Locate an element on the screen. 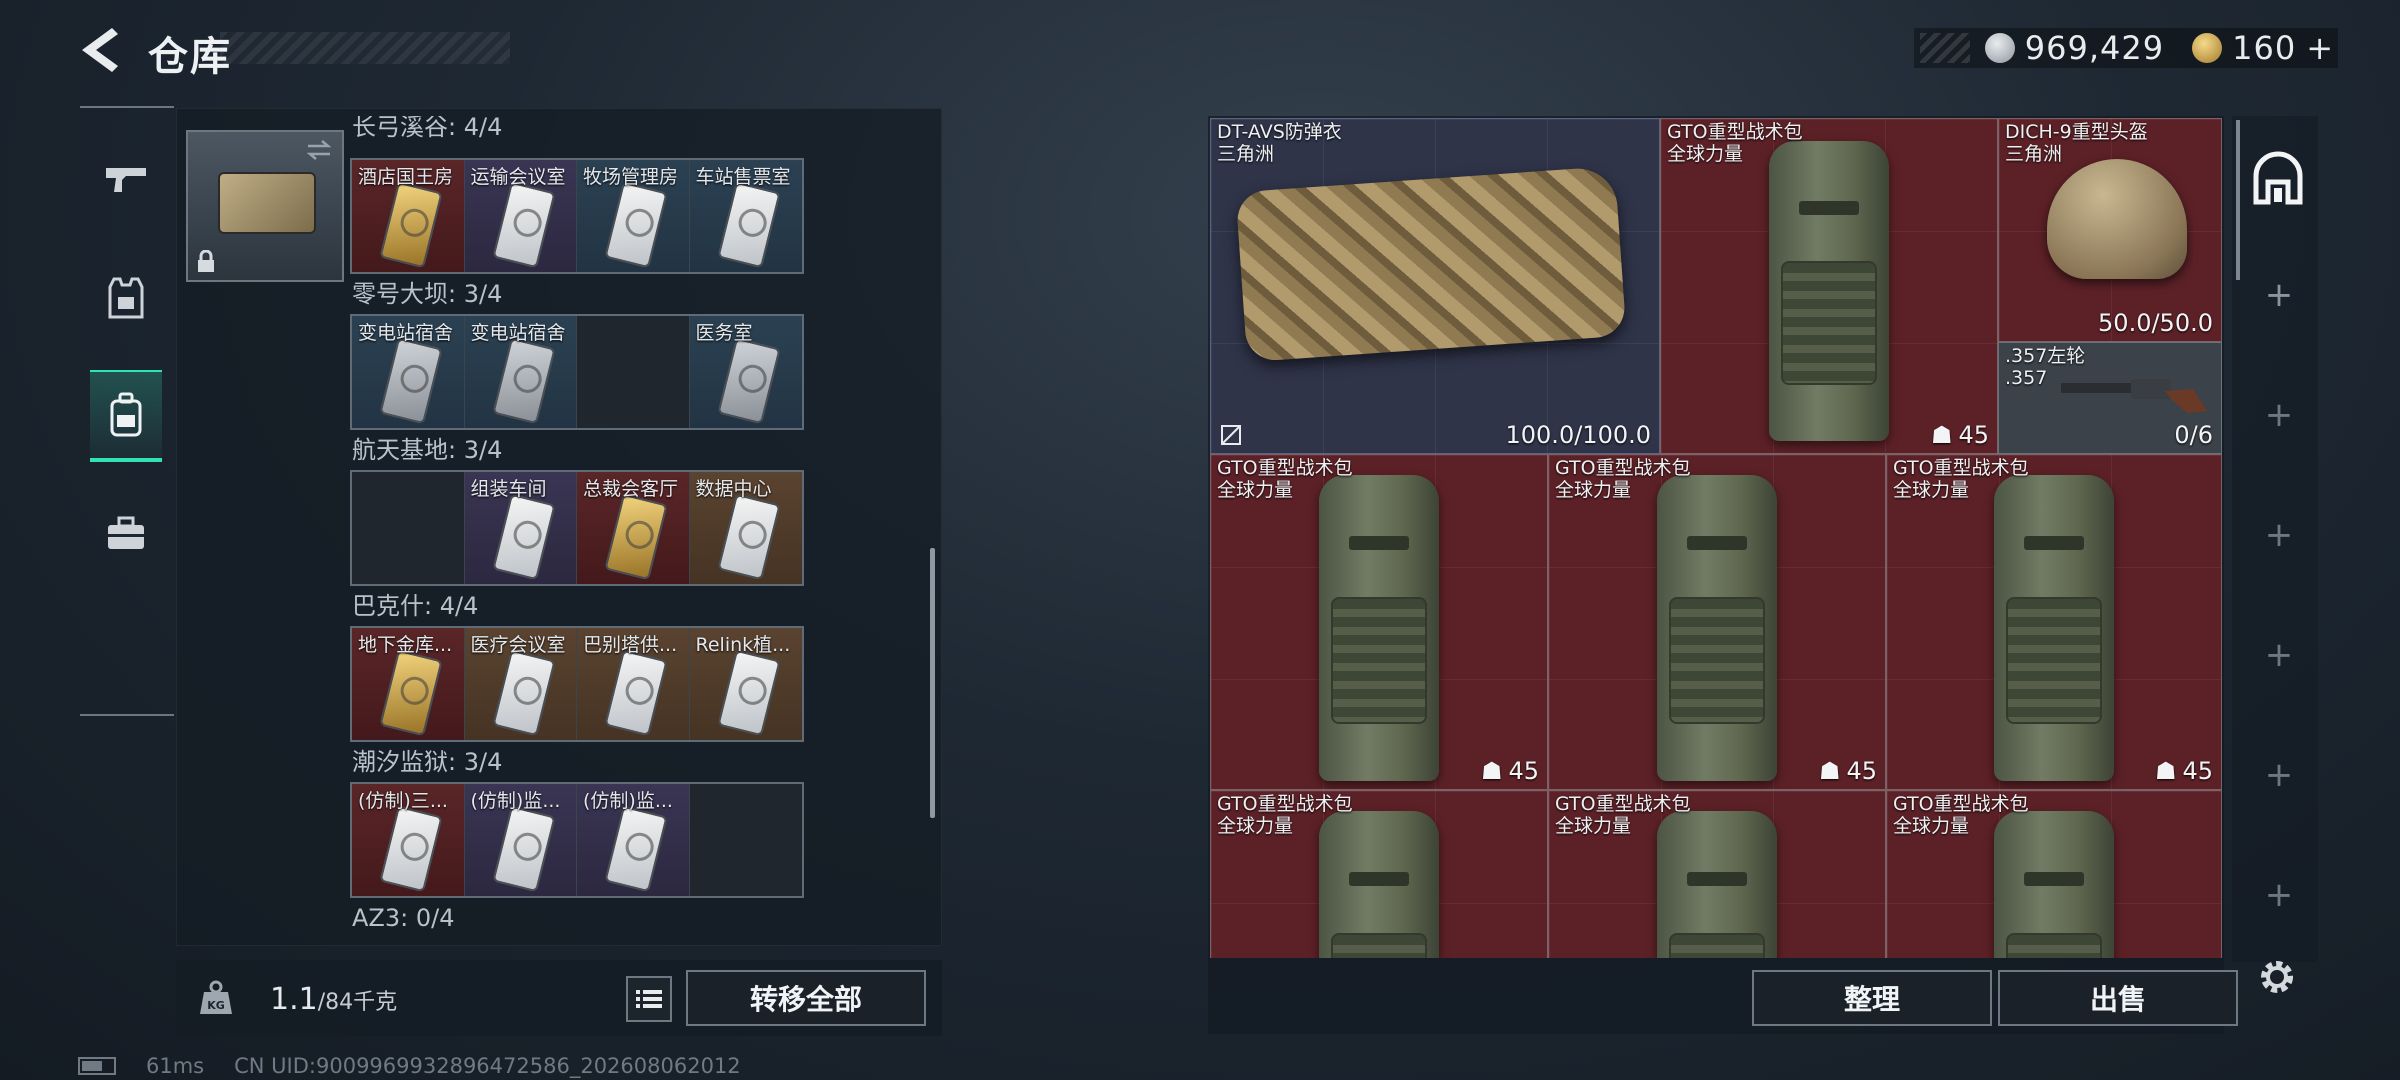 The image size is (2400, 1080). title-stripe is located at coordinates (365, 48).